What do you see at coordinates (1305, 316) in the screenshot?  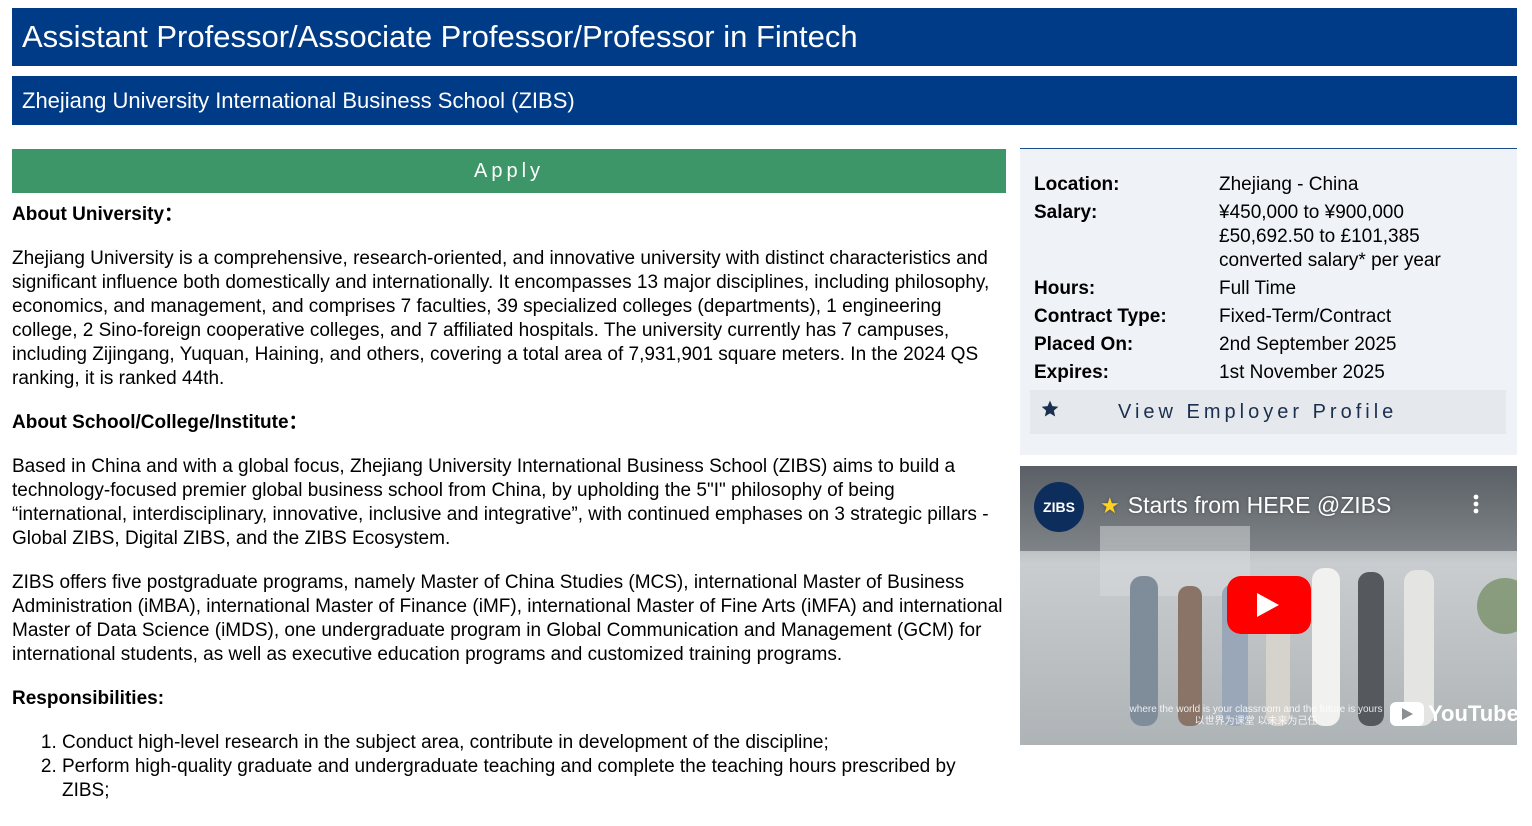 I see `contract-value: Fixed-Term/Contract` at bounding box center [1305, 316].